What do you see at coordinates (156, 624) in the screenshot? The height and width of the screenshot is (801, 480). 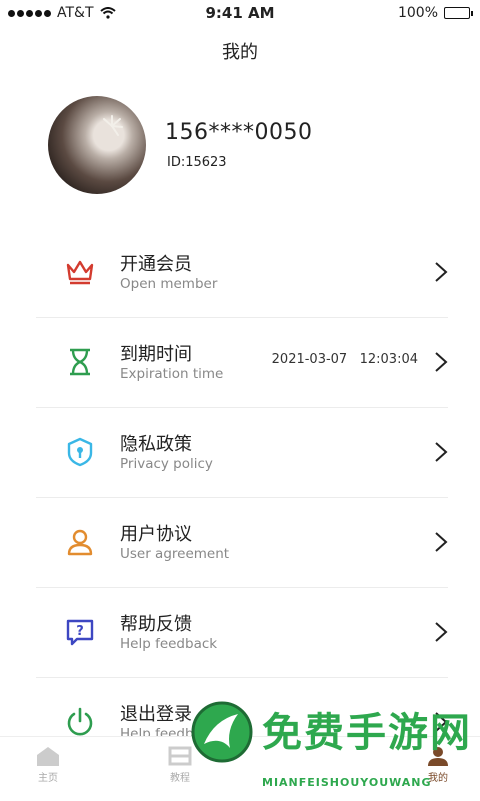 I see `menu-item-title: 帮助反馈` at bounding box center [156, 624].